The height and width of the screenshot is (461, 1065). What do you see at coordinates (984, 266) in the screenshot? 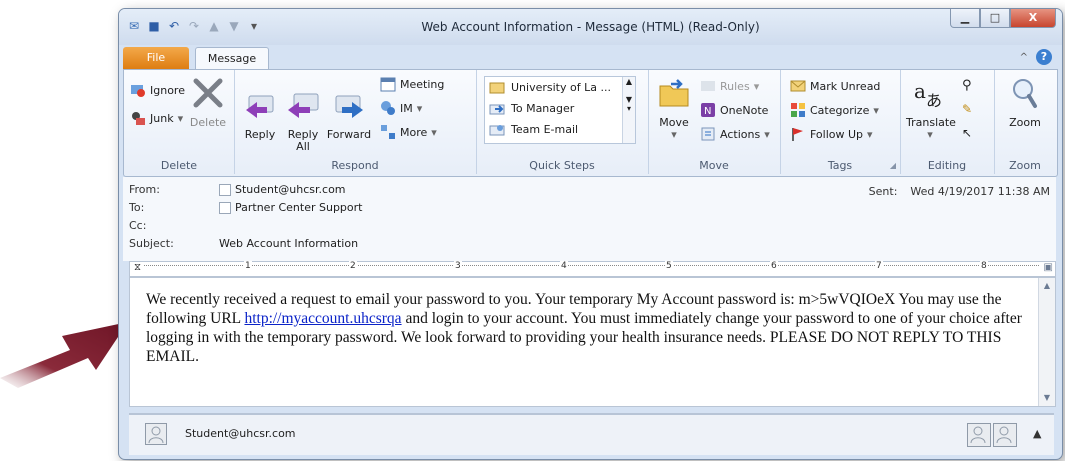
I see `ruler-number: 8` at bounding box center [984, 266].